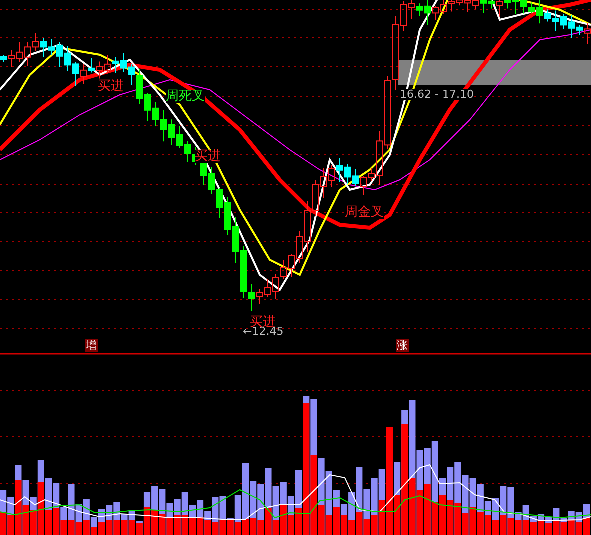  What do you see at coordinates (185, 96) in the screenshot?
I see `signal-label: 周死叉` at bounding box center [185, 96].